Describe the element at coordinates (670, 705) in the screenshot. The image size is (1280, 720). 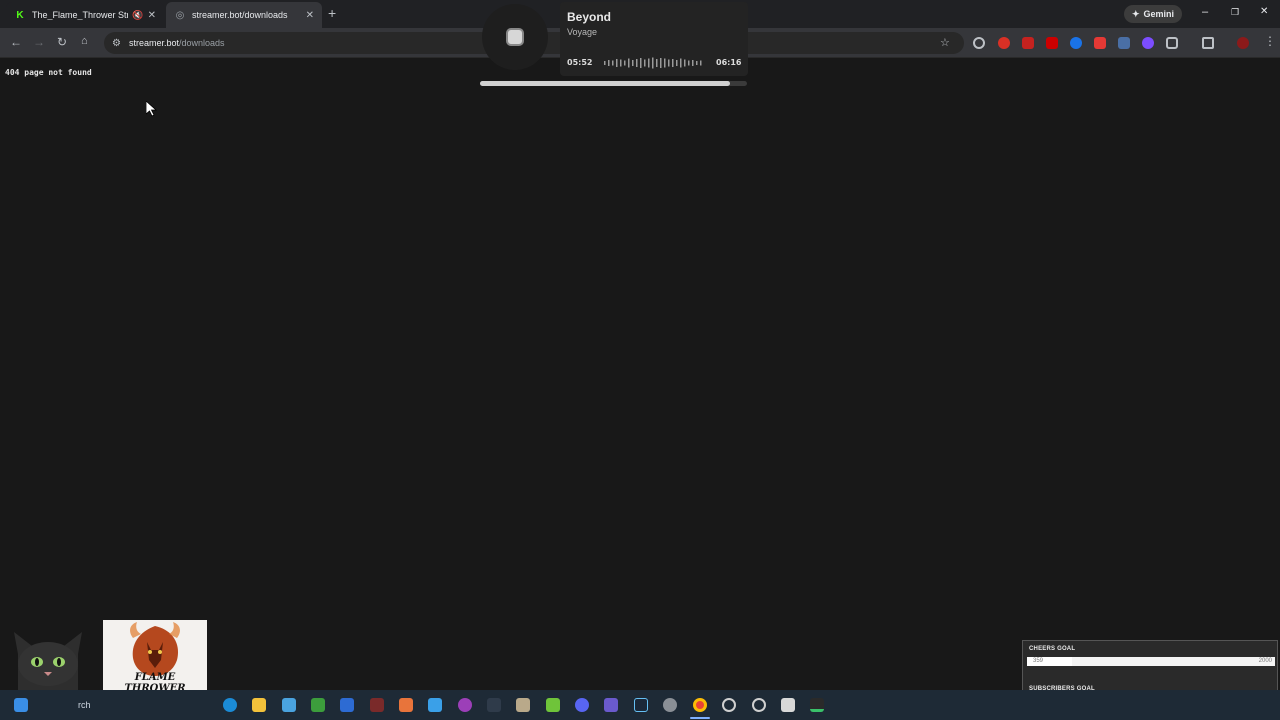
I see `settings-gear-icon` at that location.